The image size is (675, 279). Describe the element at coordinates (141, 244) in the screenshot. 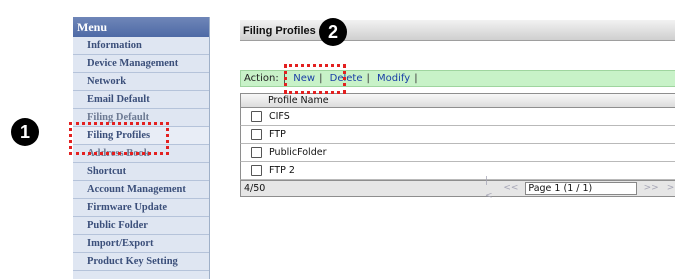

I see `sidebar-item-import-export: Import/Export` at that location.